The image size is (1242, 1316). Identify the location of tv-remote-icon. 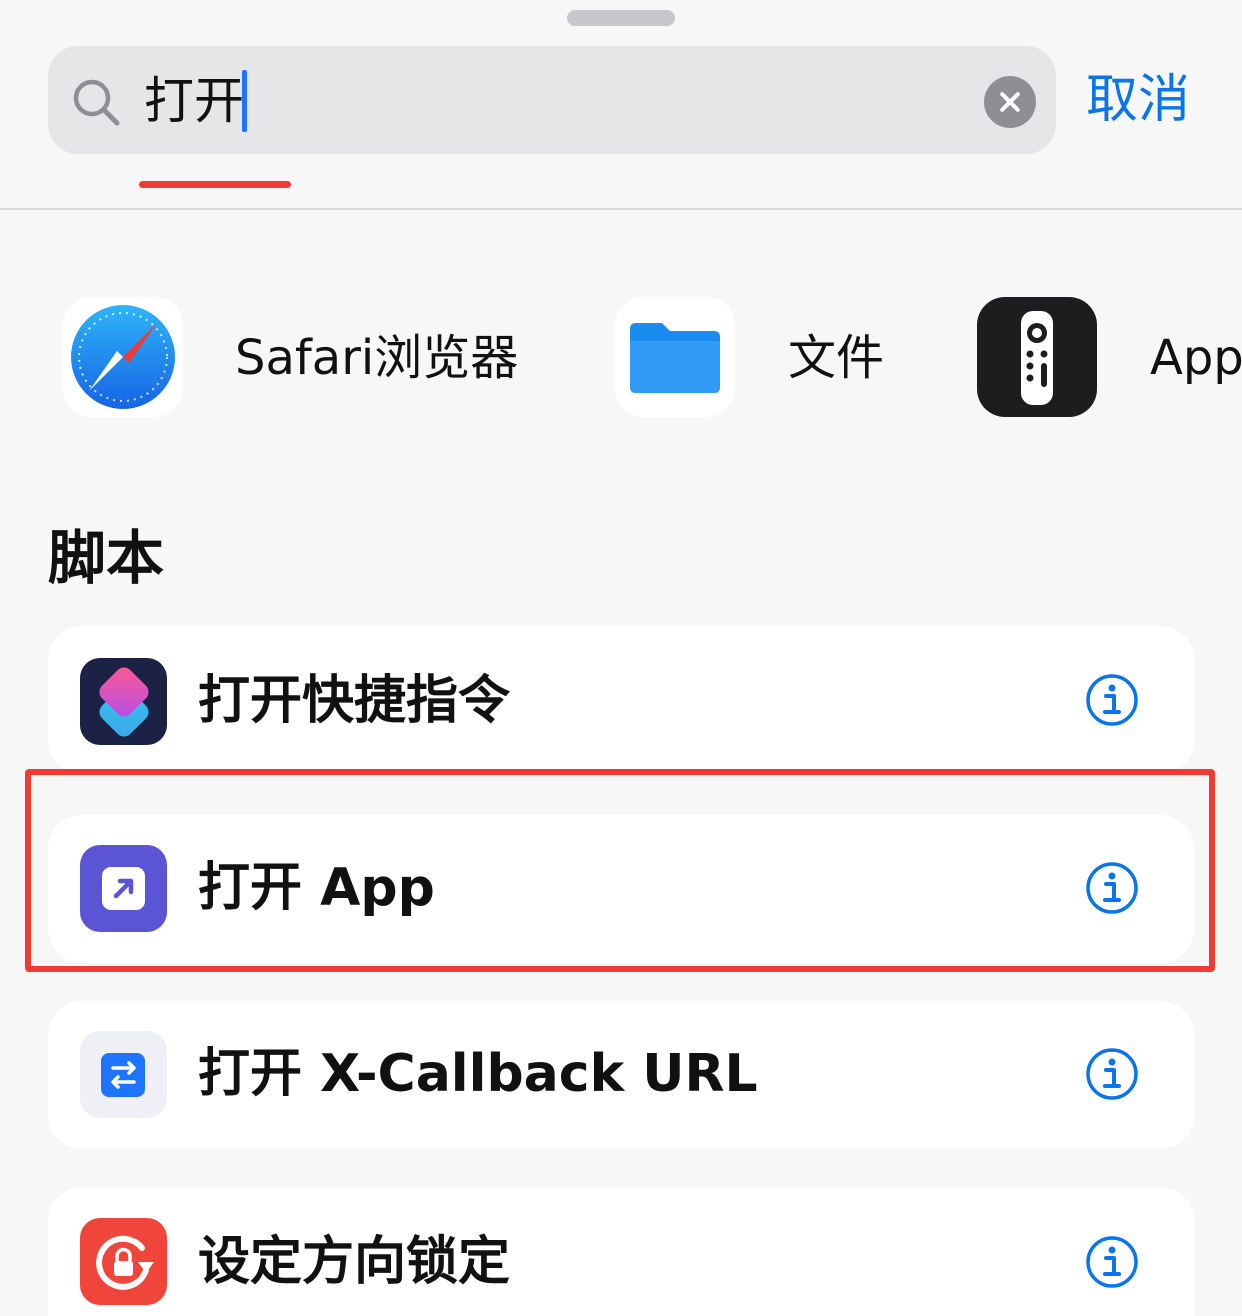
(1037, 358).